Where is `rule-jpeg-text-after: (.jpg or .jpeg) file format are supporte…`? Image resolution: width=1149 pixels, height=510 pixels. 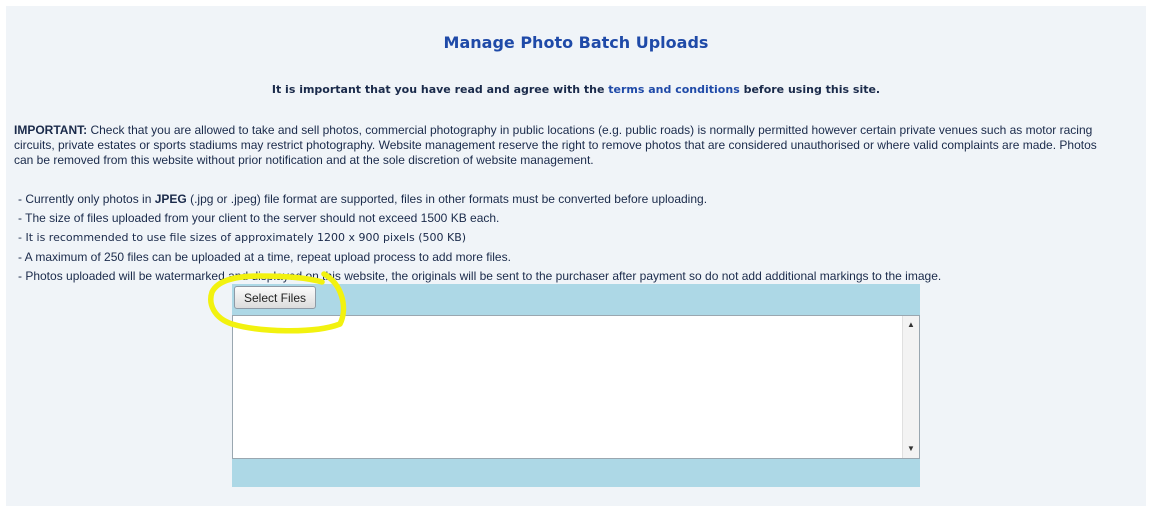 rule-jpeg-text-after: (.jpg or .jpeg) file format are supporte… is located at coordinates (447, 199).